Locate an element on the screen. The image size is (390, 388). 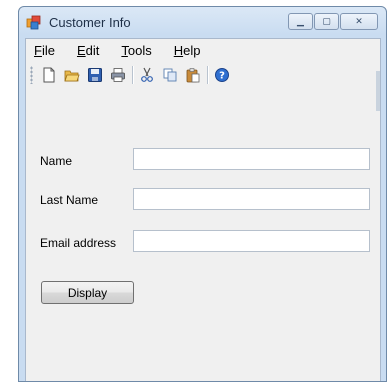
open-button is located at coordinates (72, 75).